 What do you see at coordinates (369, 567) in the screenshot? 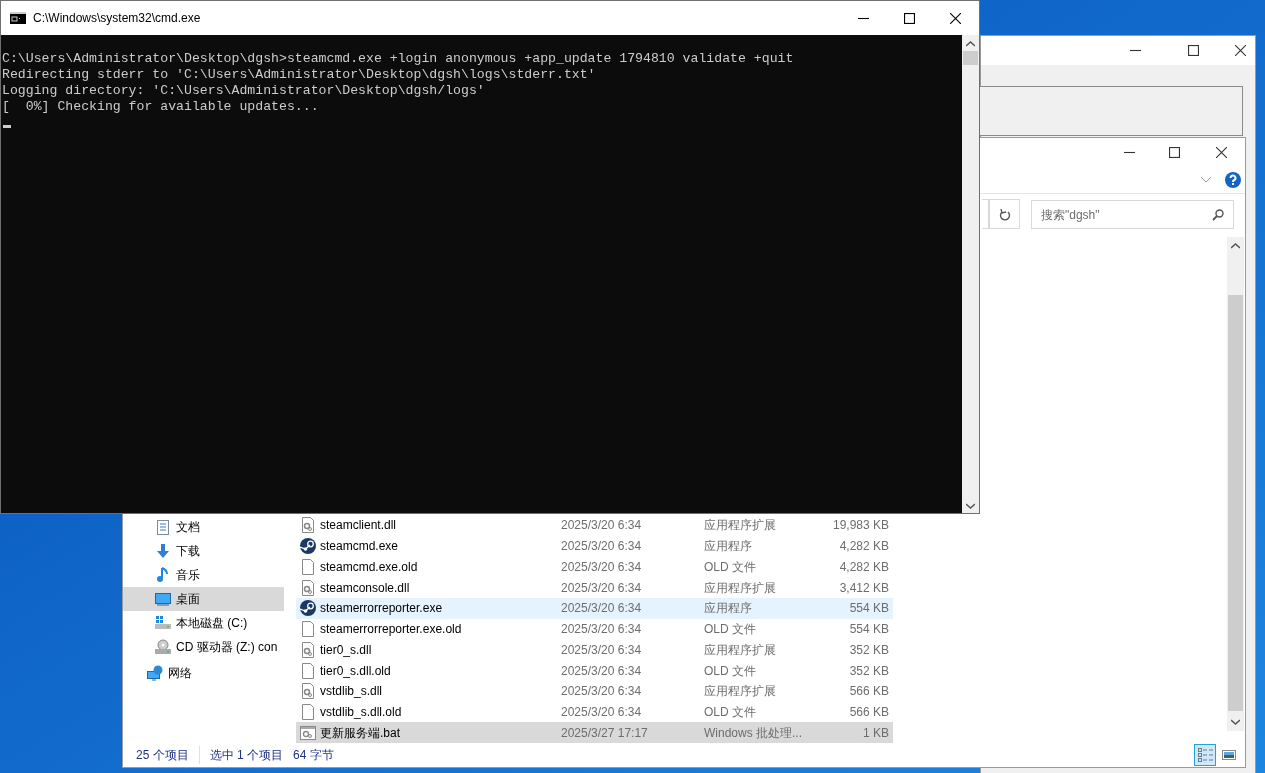
I see `file-name: steamcmd.exe.old` at bounding box center [369, 567].